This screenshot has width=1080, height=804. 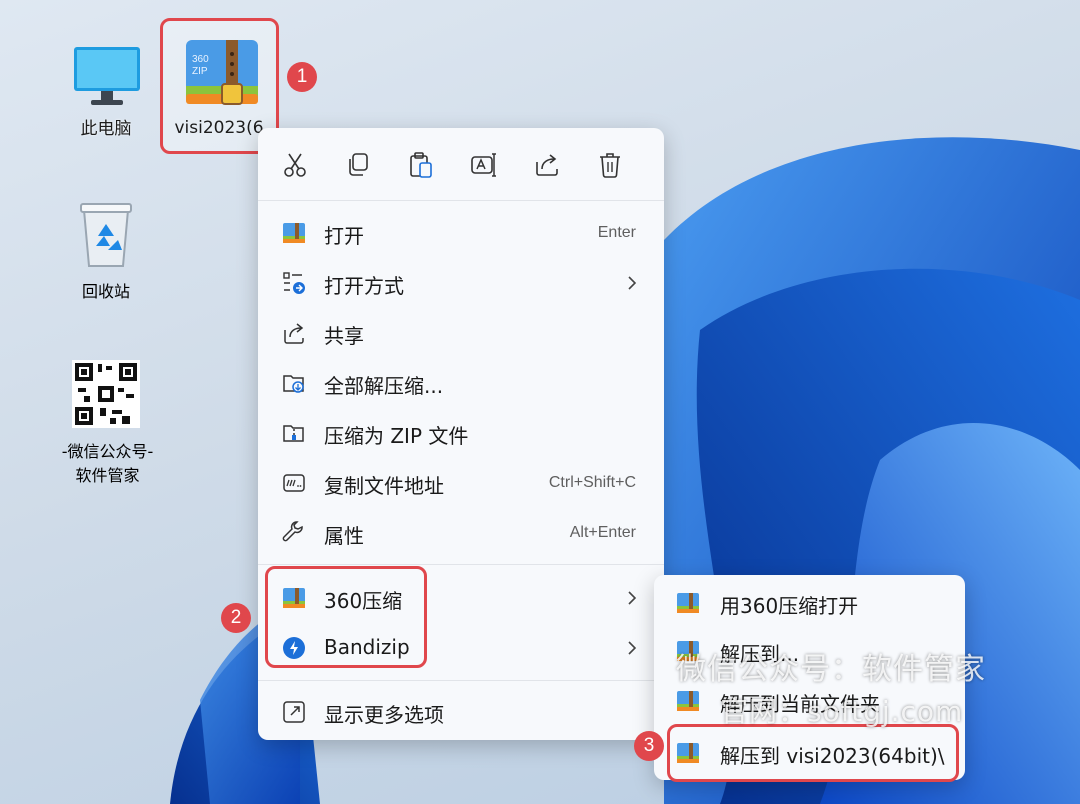 I want to click on wrench-icon, so click(x=292, y=531).